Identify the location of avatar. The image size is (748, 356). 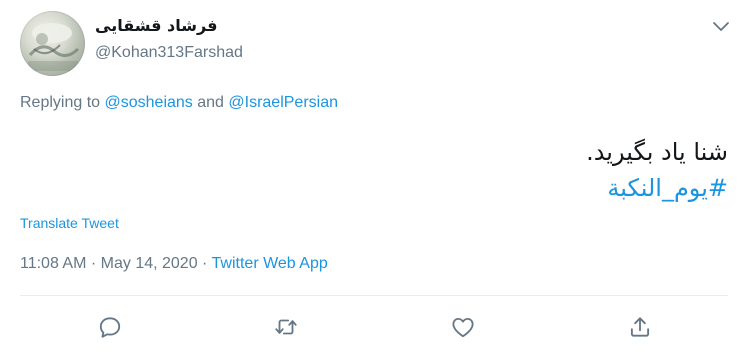
(52, 43).